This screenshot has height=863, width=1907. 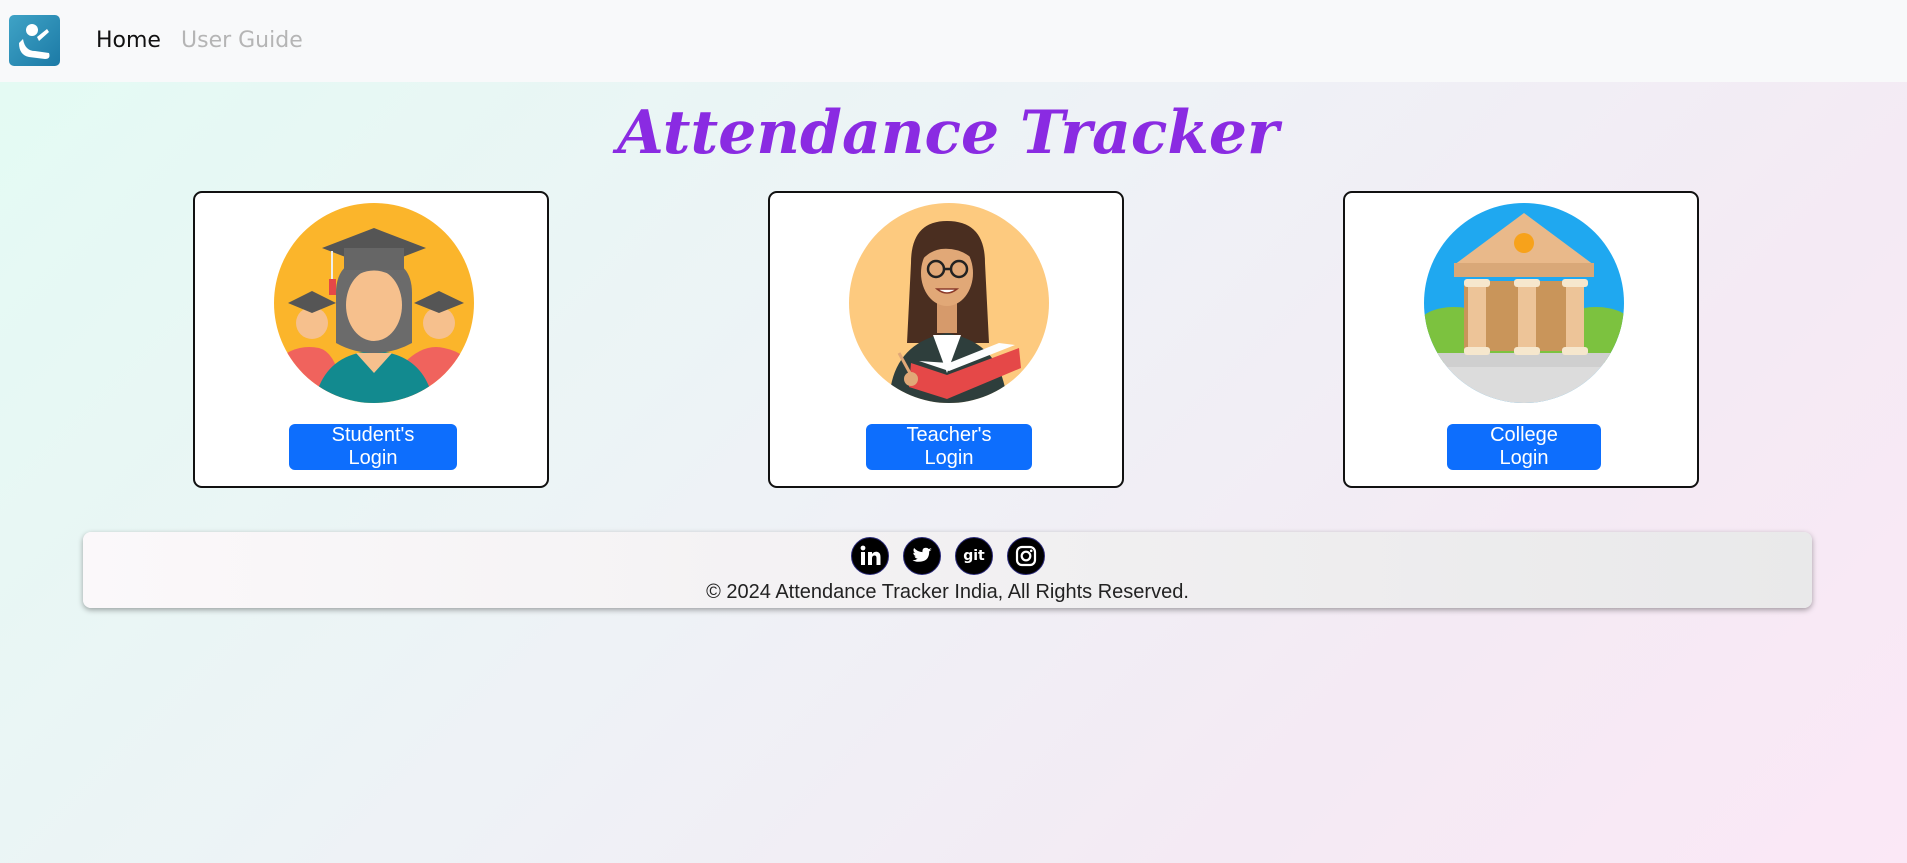 What do you see at coordinates (242, 41) in the screenshot?
I see `nav-user-guide-link: User Guide` at bounding box center [242, 41].